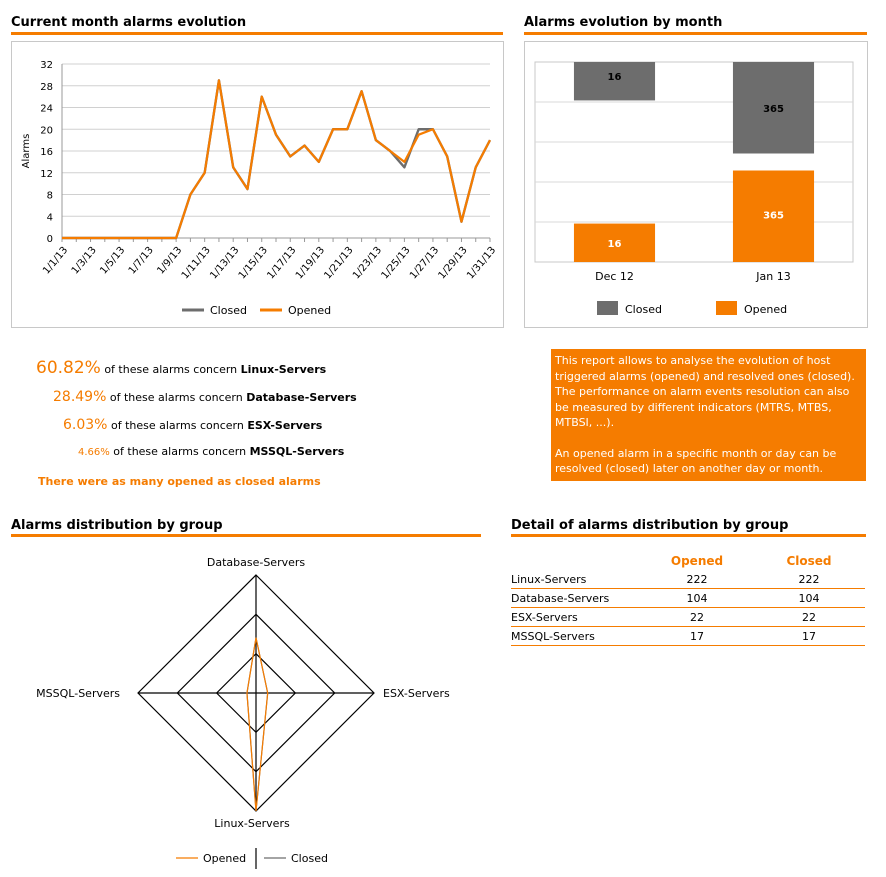 The image size is (886, 877). I want to click on table-cell-closed: 222, so click(809, 579).